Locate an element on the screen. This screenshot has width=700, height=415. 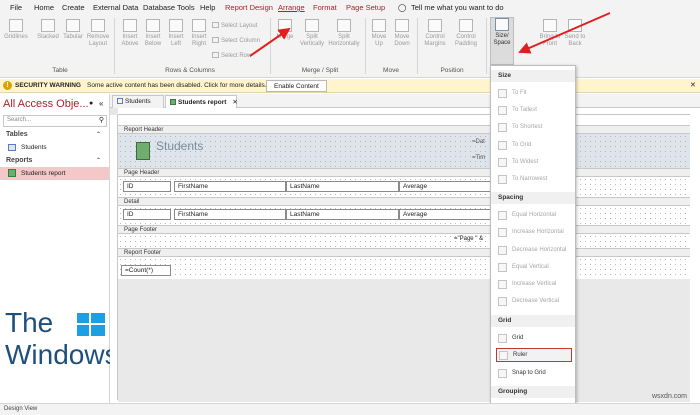
status-bar: Design View is located at coordinates (350, 409).